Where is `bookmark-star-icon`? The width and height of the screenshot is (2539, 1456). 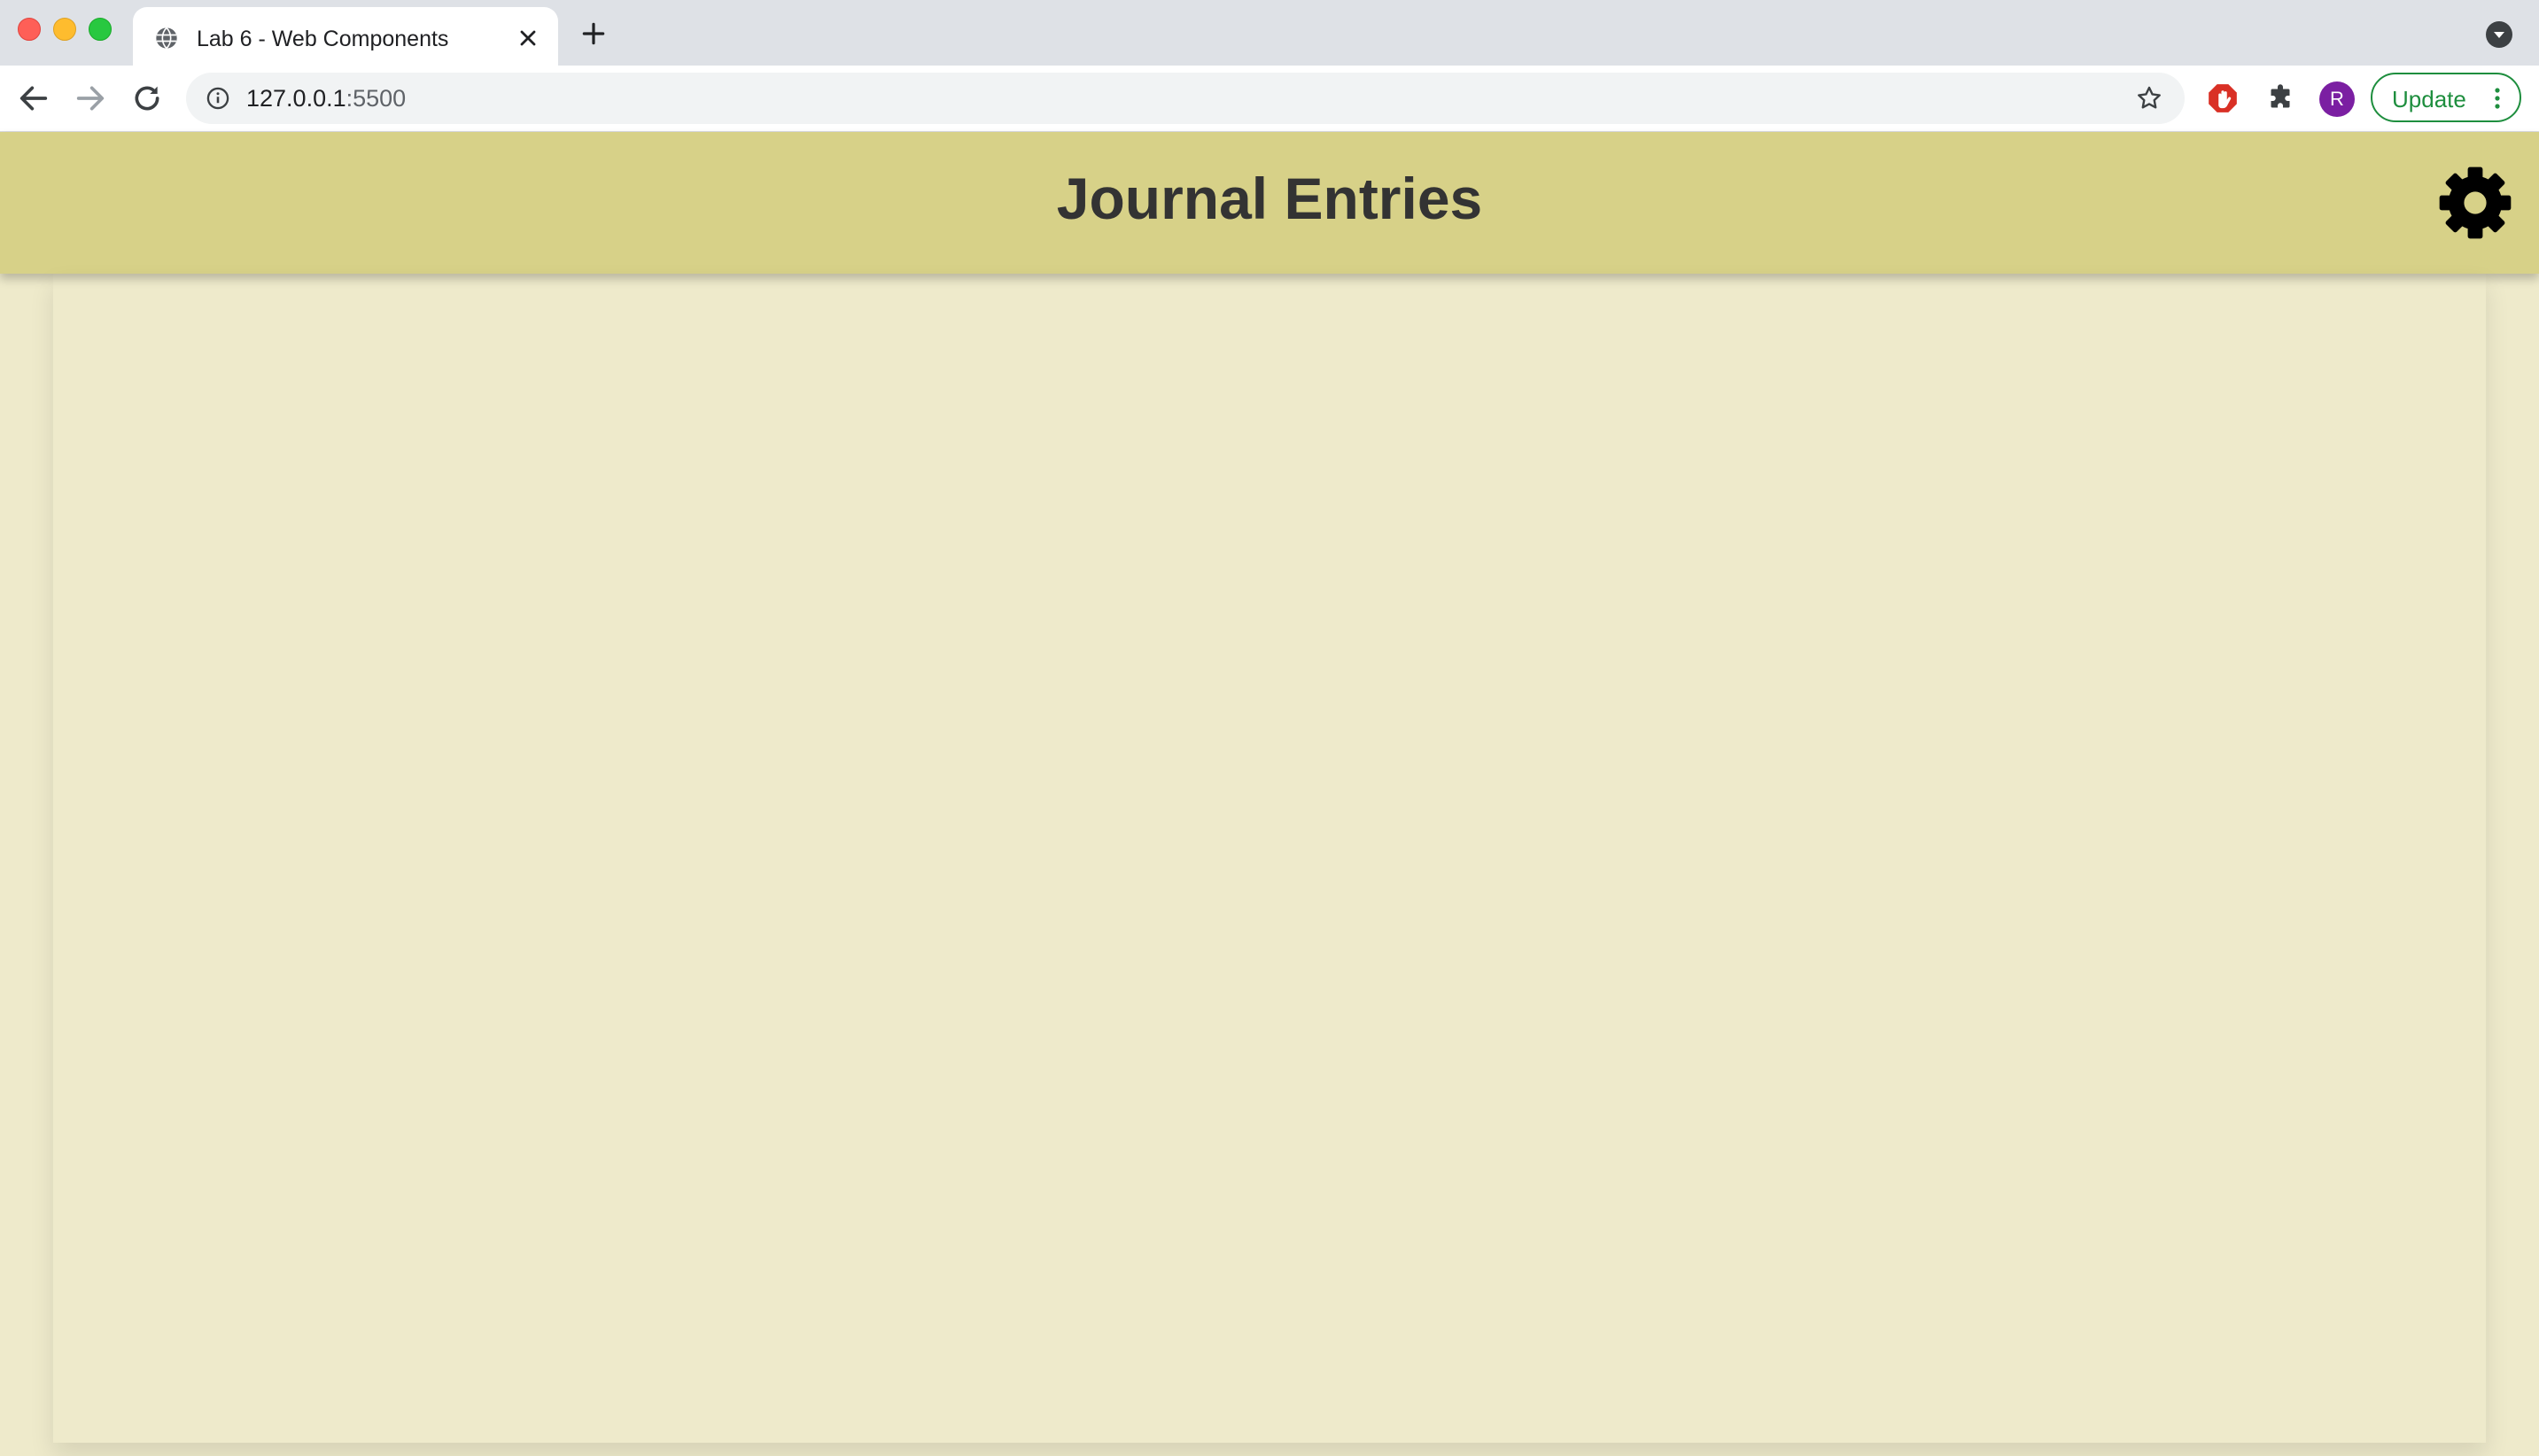
bookmark-star-icon is located at coordinates (2149, 98).